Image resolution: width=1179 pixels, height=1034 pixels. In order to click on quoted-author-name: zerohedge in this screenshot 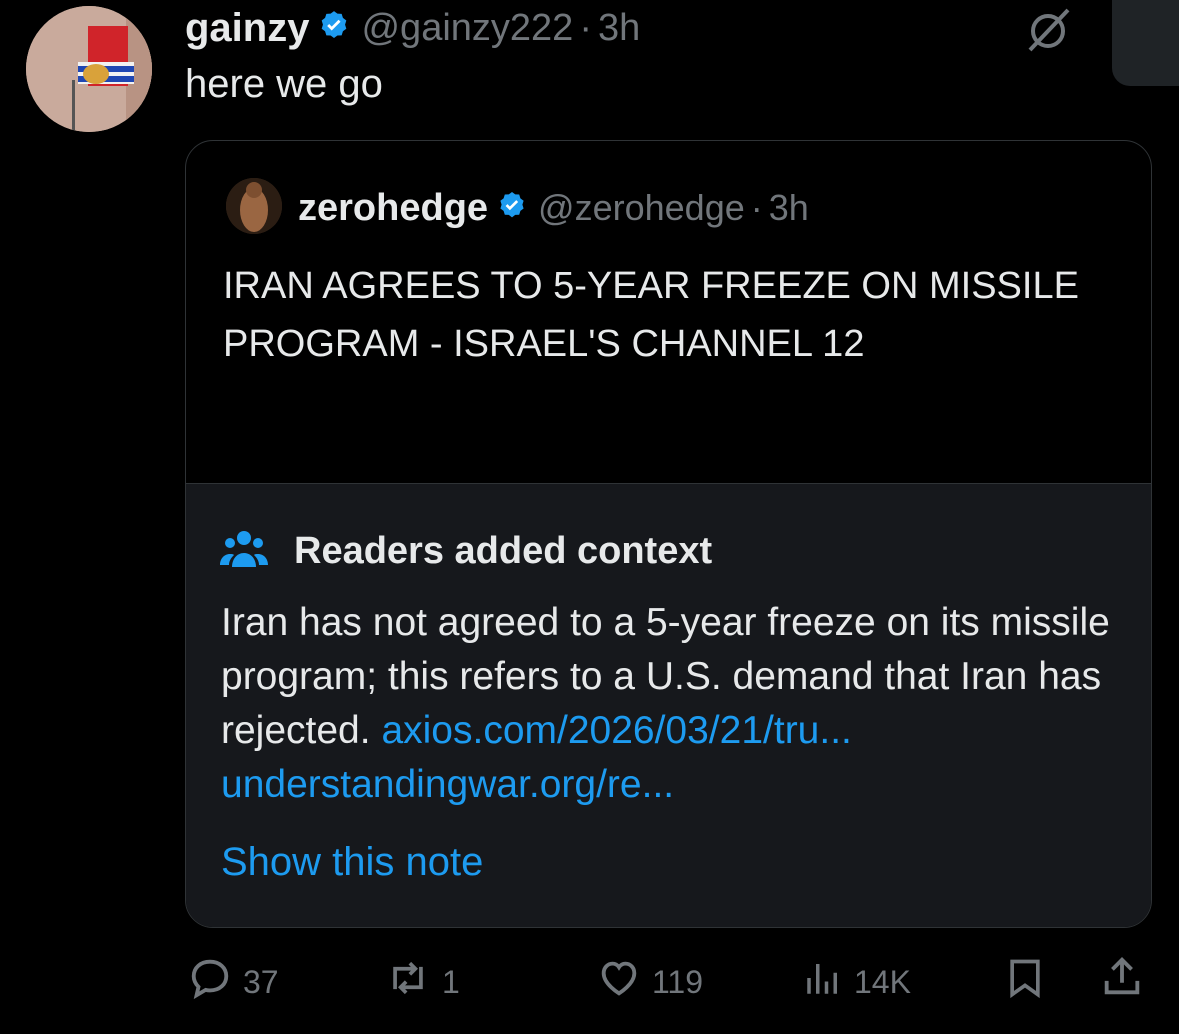, I will do `click(393, 208)`.